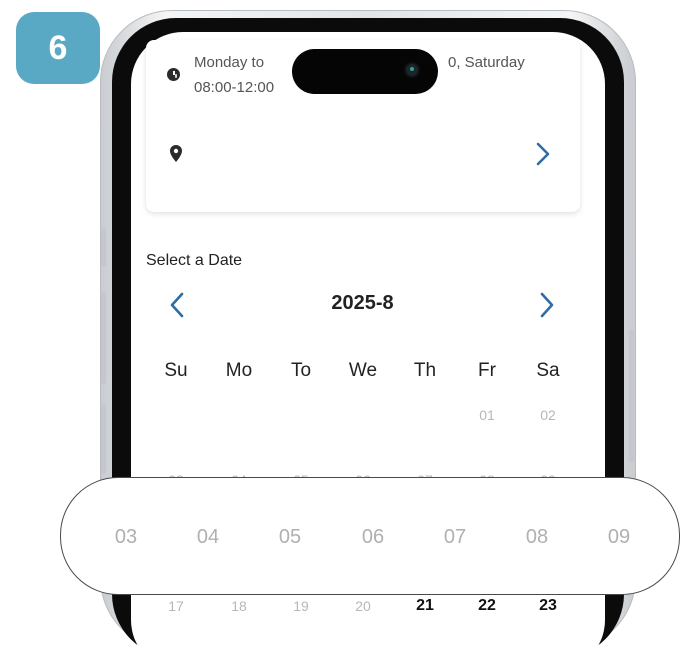 This screenshot has width=681, height=672. I want to click on calendar-day-available: 22, so click(487, 606).